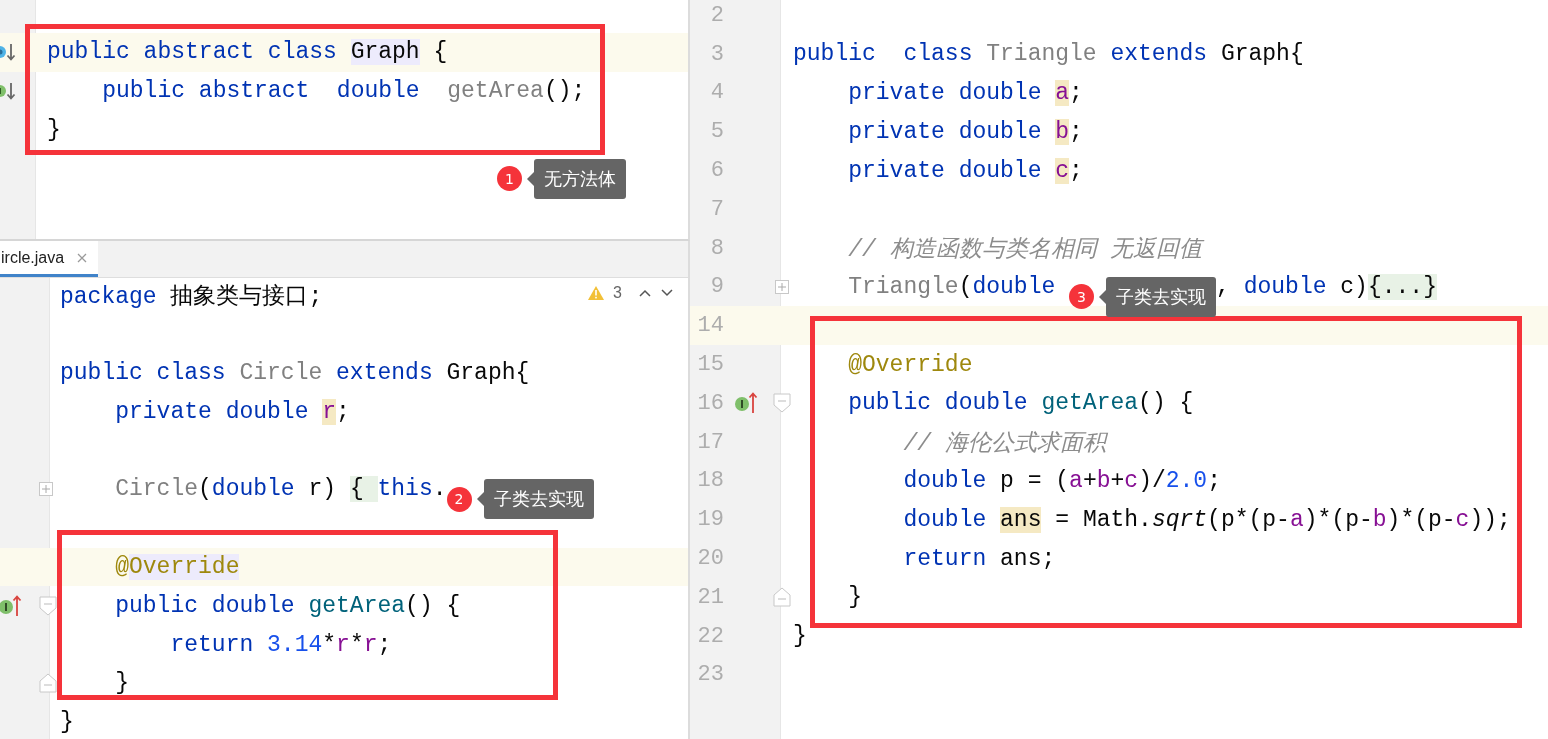 The image size is (1548, 739). What do you see at coordinates (710, 636) in the screenshot?
I see `line-number: 22` at bounding box center [710, 636].